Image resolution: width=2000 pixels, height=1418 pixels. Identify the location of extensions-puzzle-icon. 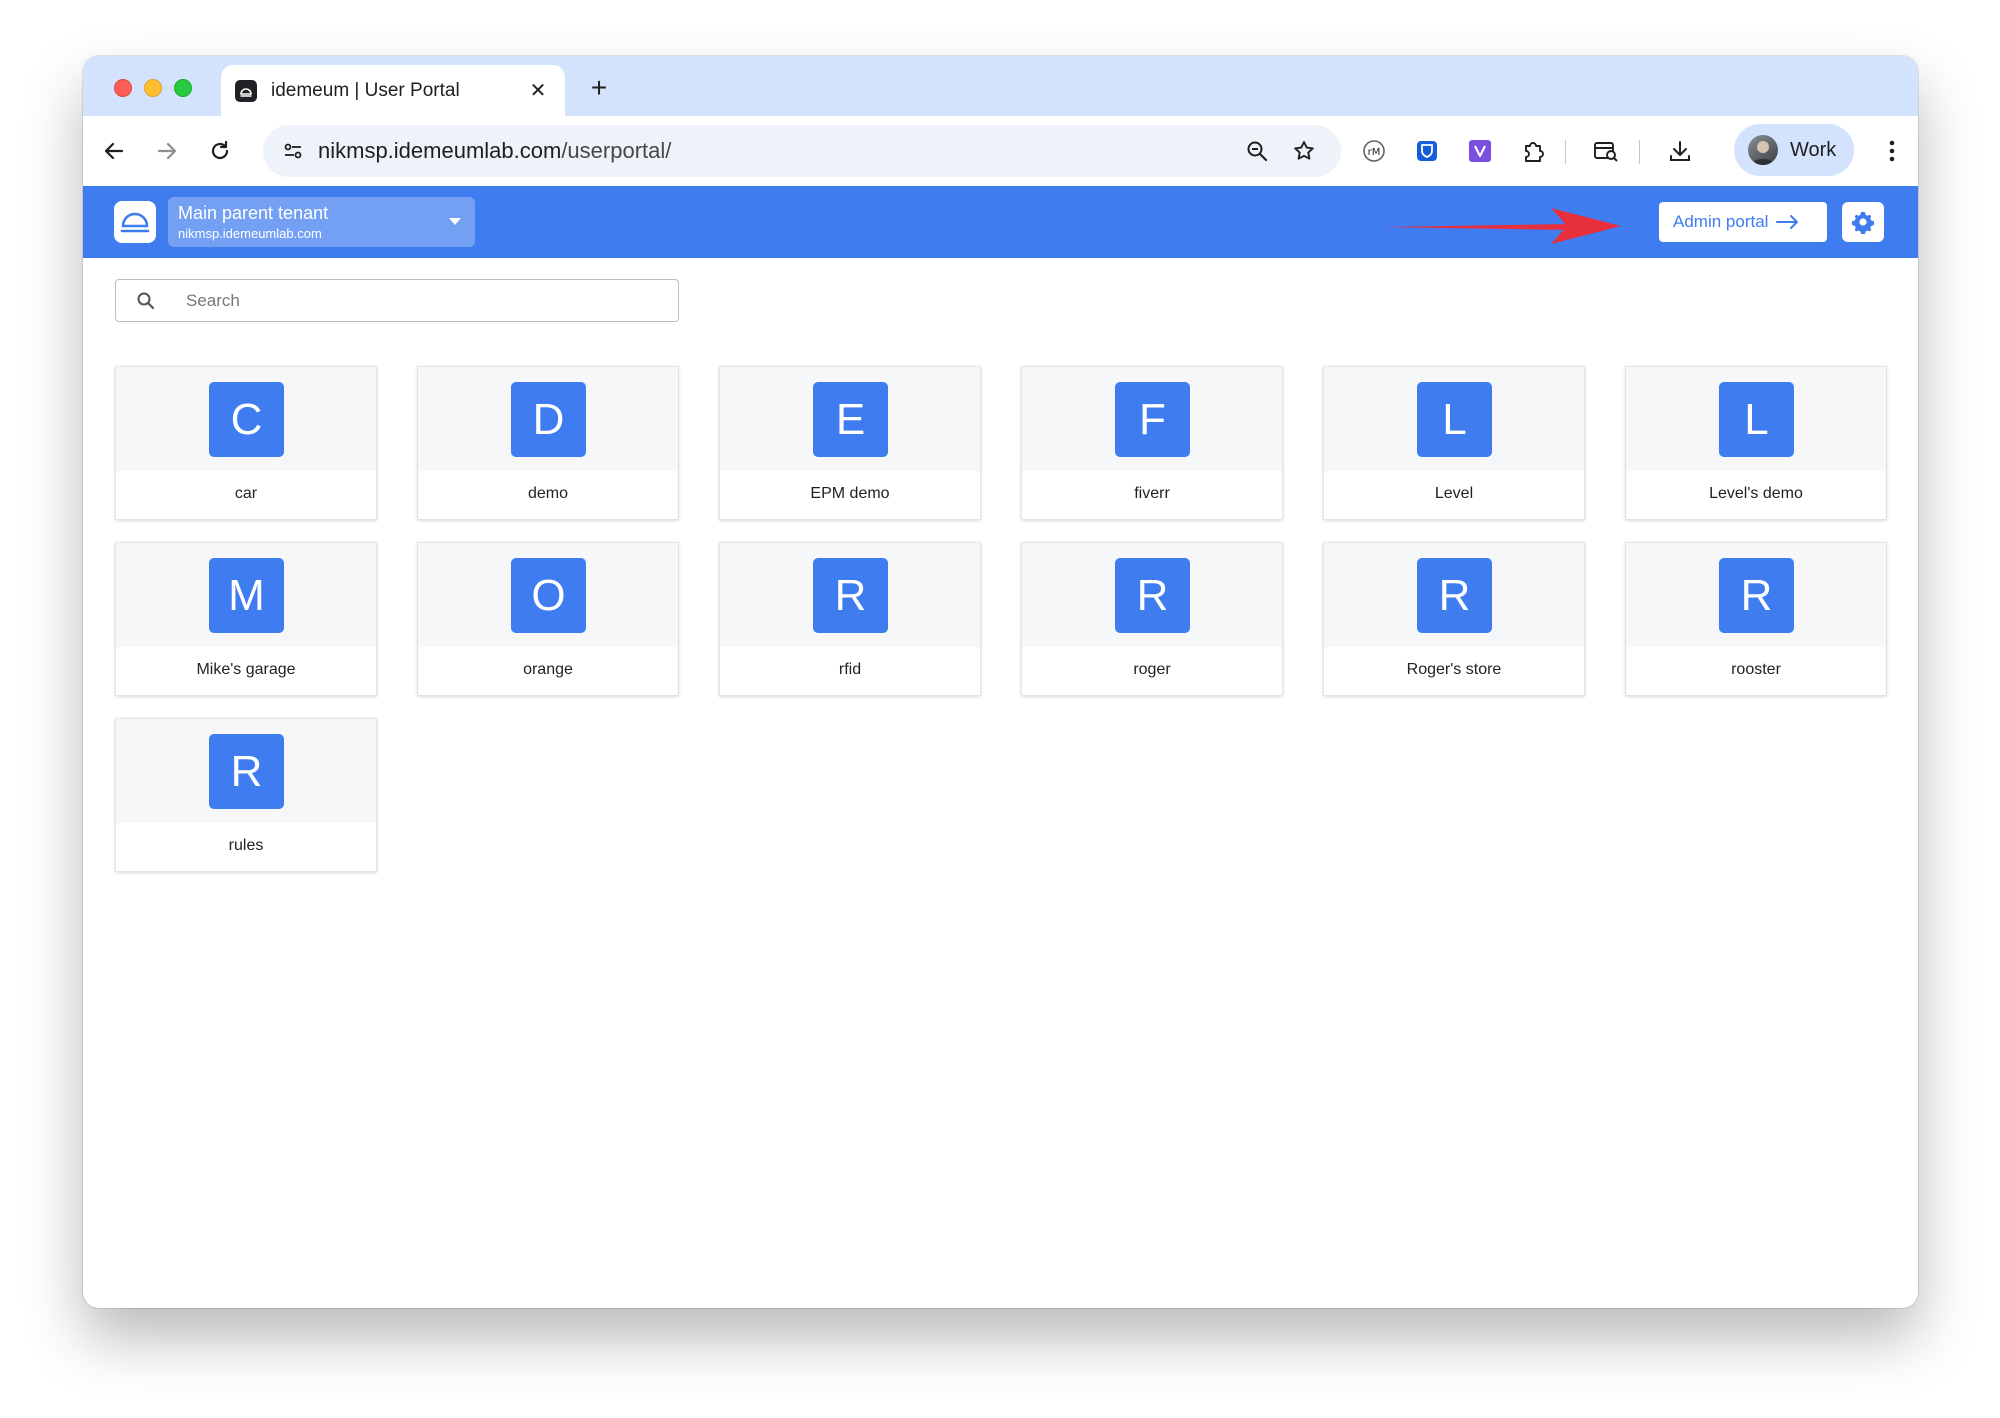
(1533, 151).